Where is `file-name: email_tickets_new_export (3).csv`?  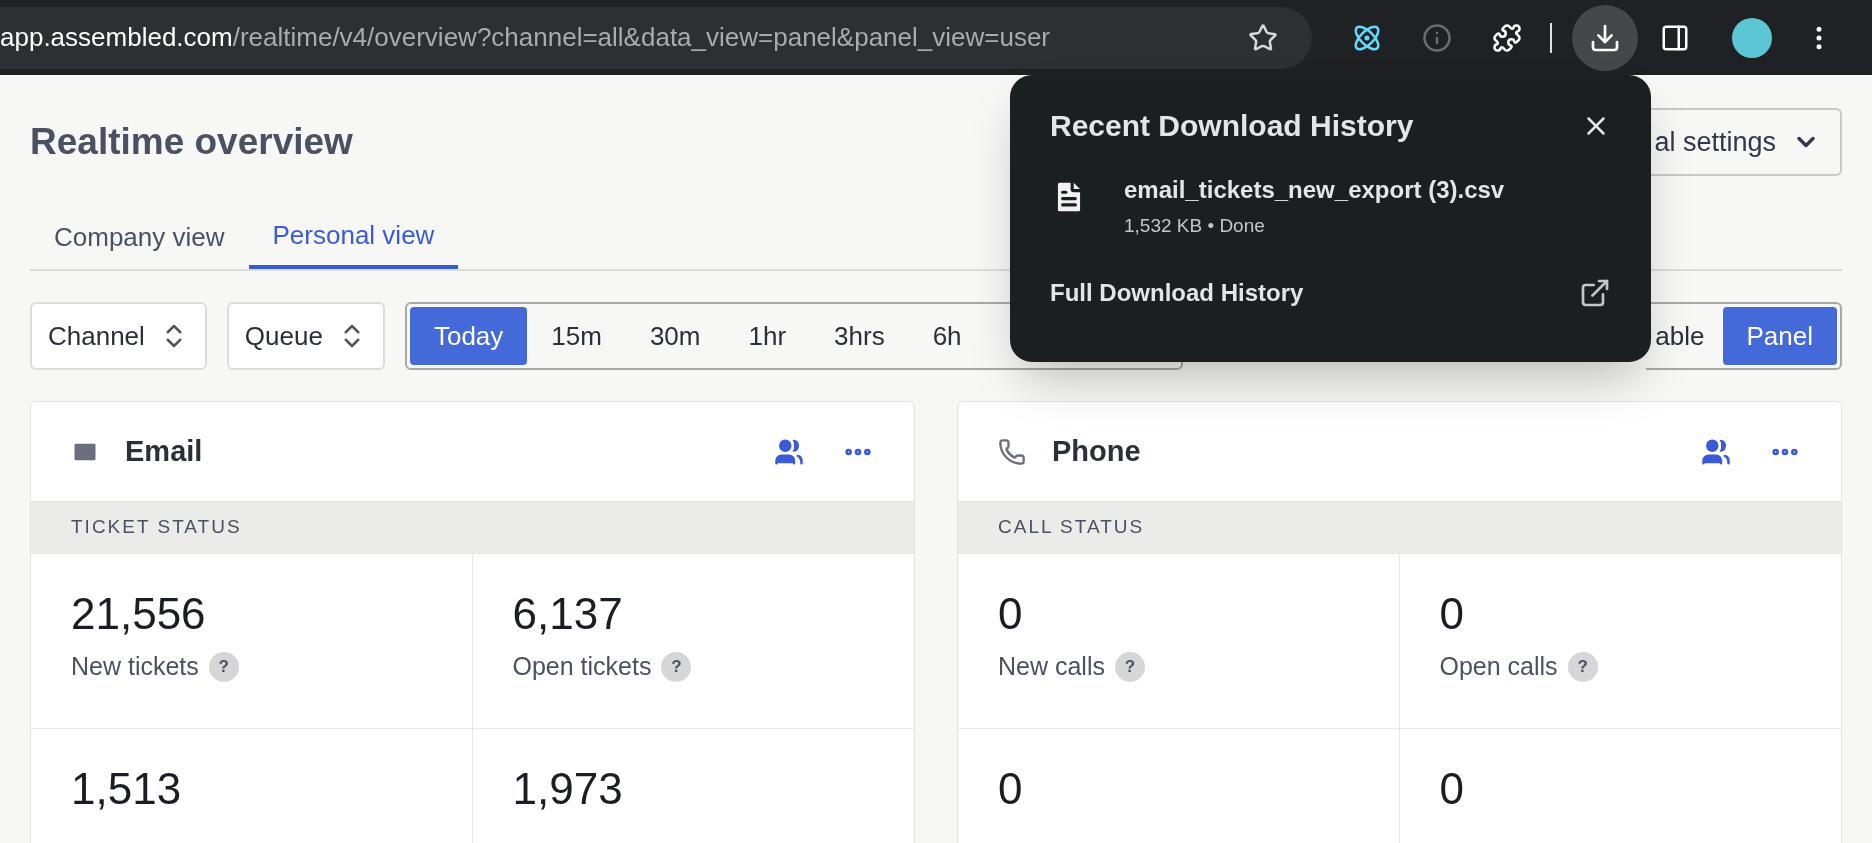 file-name: email_tickets_new_export (3).csv is located at coordinates (1314, 190).